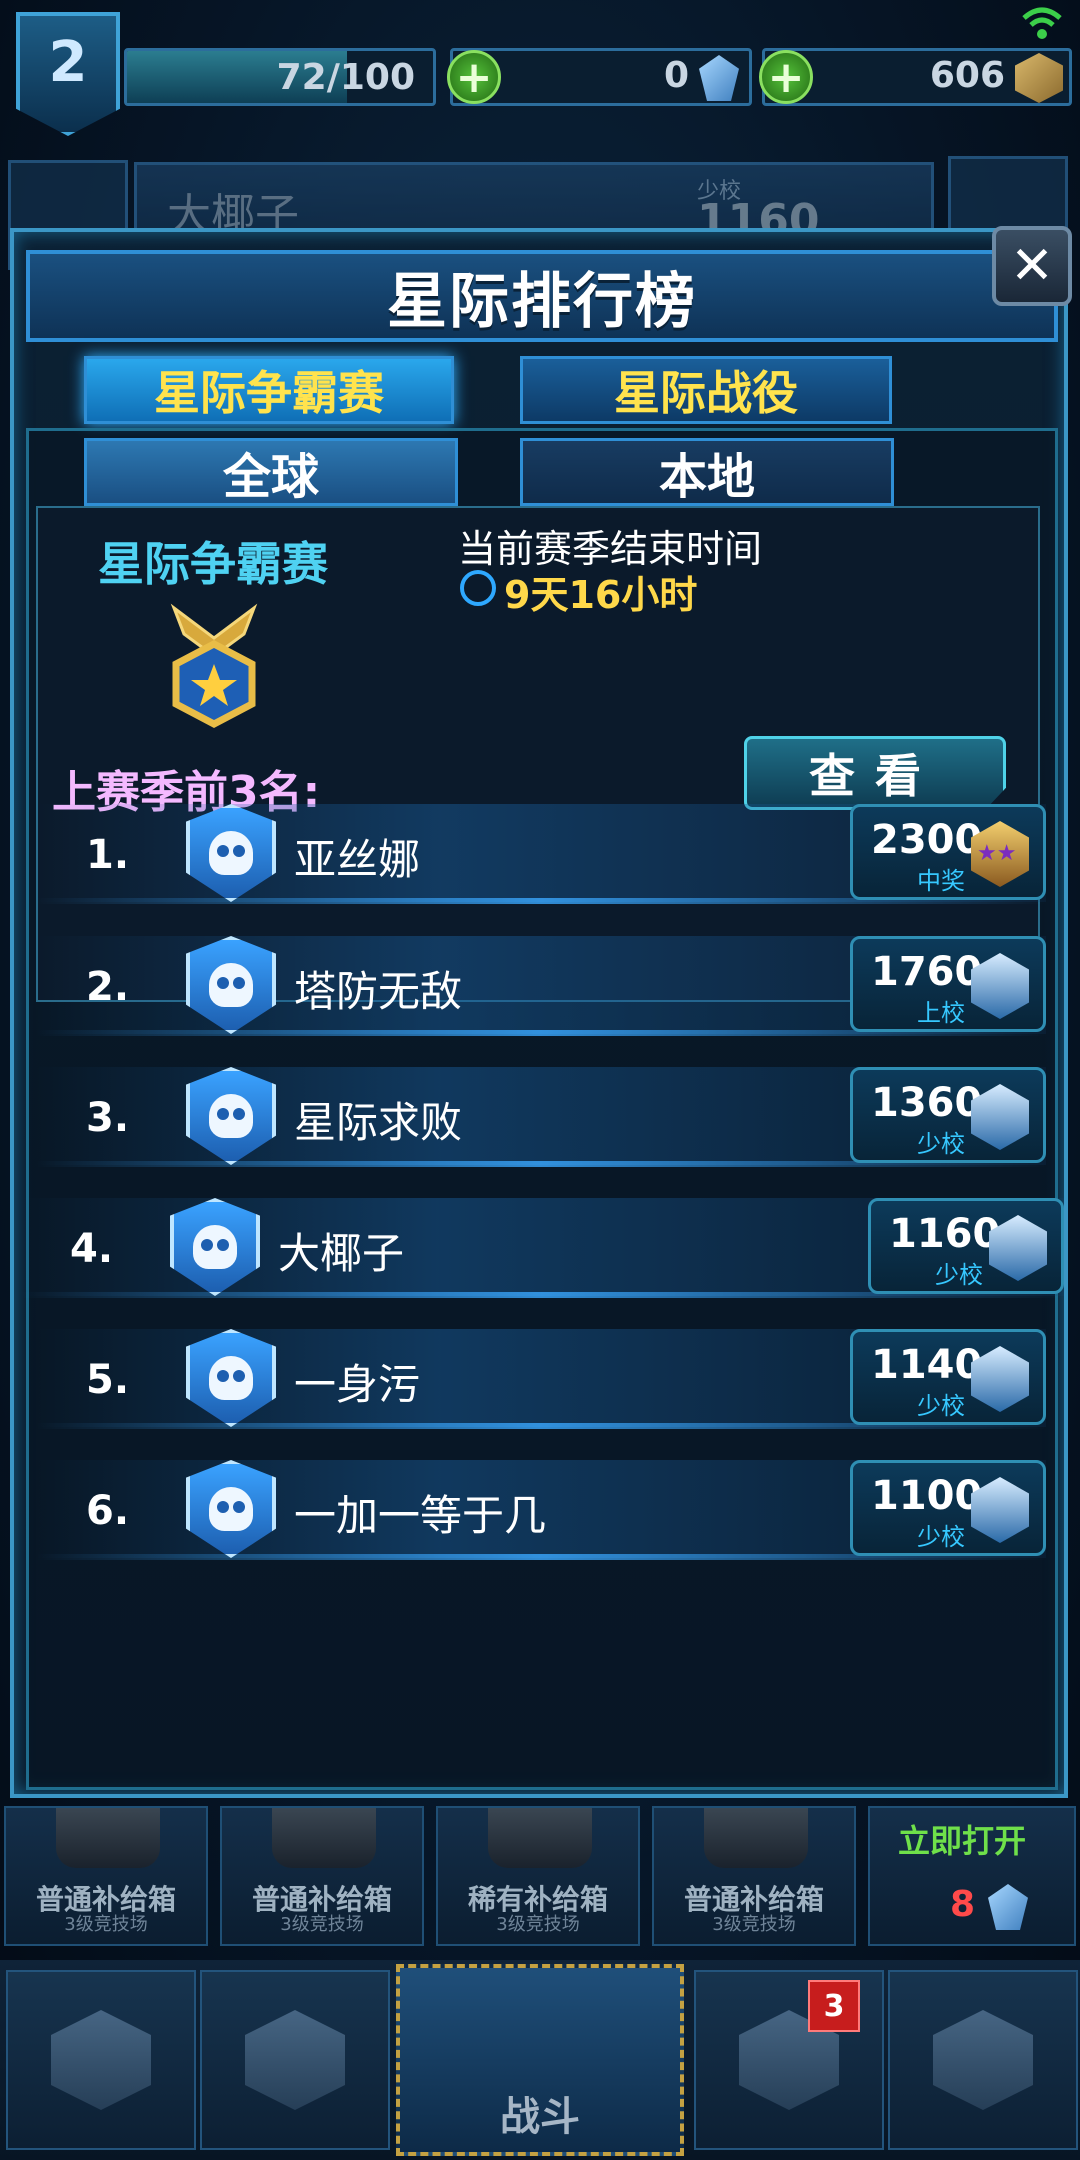  Describe the element at coordinates (941, 1013) in the screenshot. I see `player-rank-title: 上校` at that location.